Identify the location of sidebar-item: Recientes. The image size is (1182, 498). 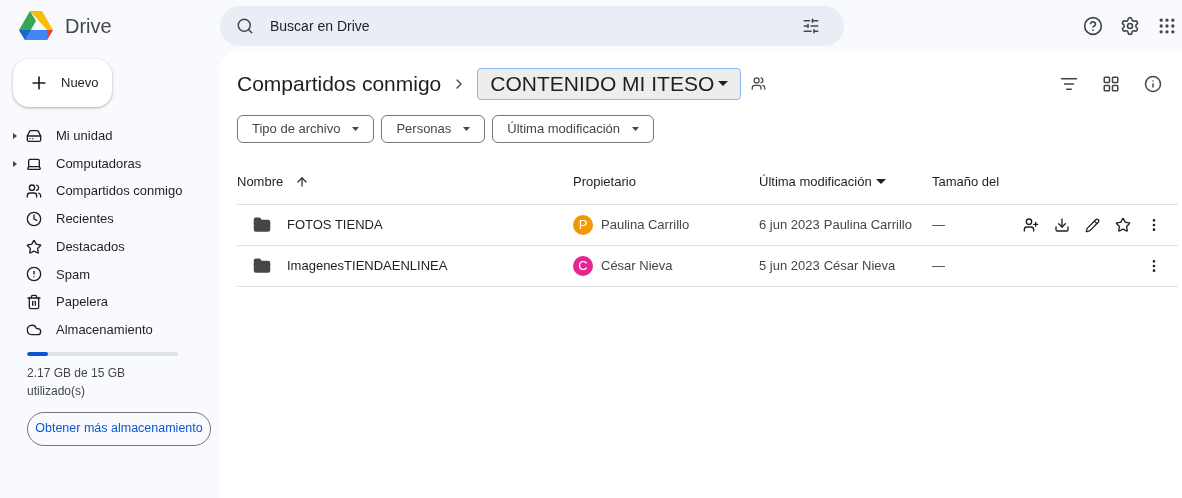
(116, 219).